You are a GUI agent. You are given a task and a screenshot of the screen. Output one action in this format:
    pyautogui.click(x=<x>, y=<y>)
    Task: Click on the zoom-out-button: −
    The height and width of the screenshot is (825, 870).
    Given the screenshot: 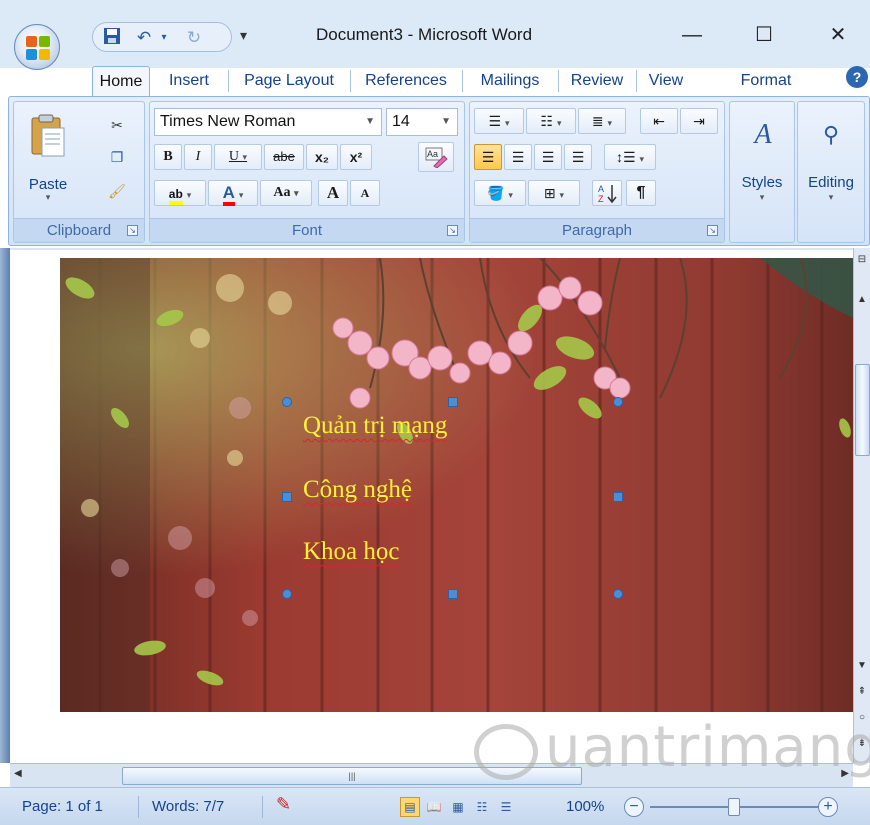 What is the action you would take?
    pyautogui.click(x=634, y=807)
    